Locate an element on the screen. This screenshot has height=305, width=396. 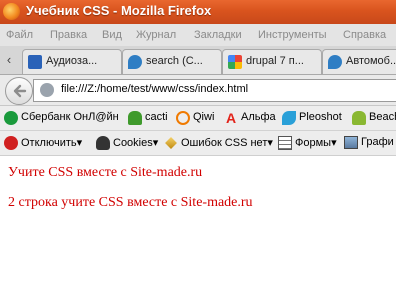
back-arrow-icon is located at coordinates (20, 91).